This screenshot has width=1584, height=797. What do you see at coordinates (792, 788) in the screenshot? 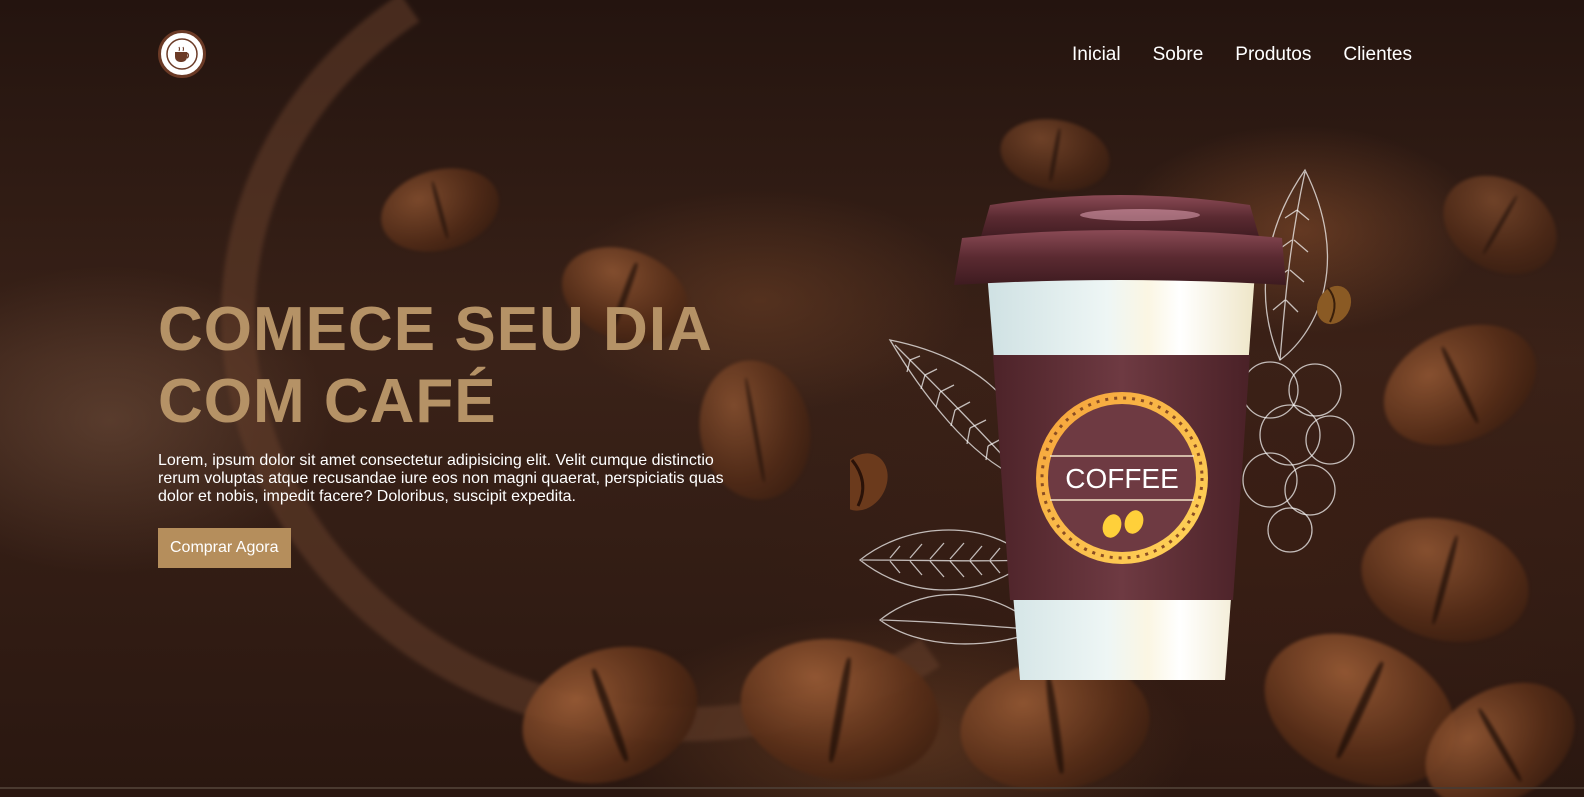
I see `page-bottom-border` at bounding box center [792, 788].